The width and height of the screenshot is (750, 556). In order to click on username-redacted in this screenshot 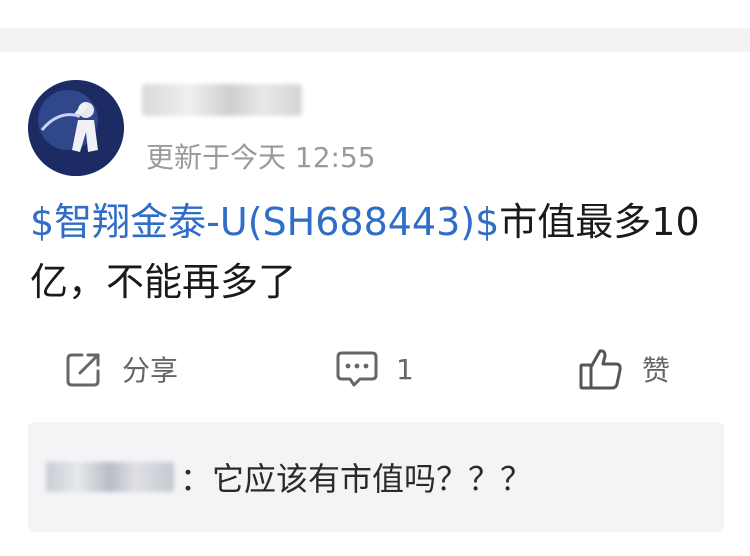, I will do `click(222, 100)`.